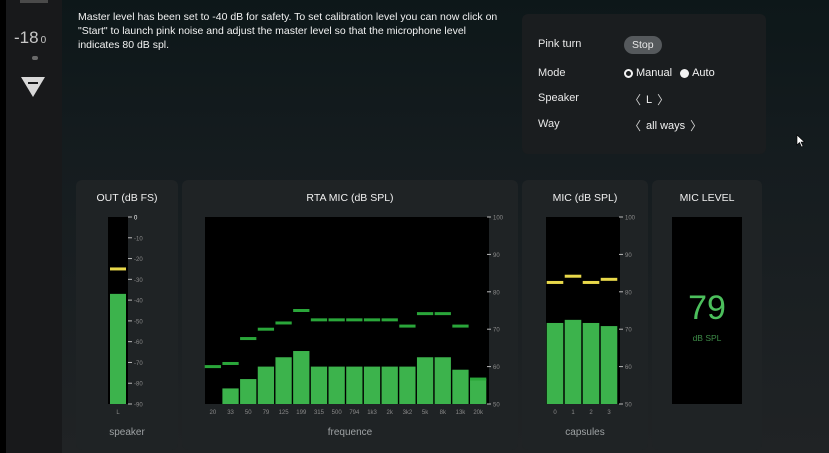  I want to click on x-tick-label: 13k, so click(461, 413).